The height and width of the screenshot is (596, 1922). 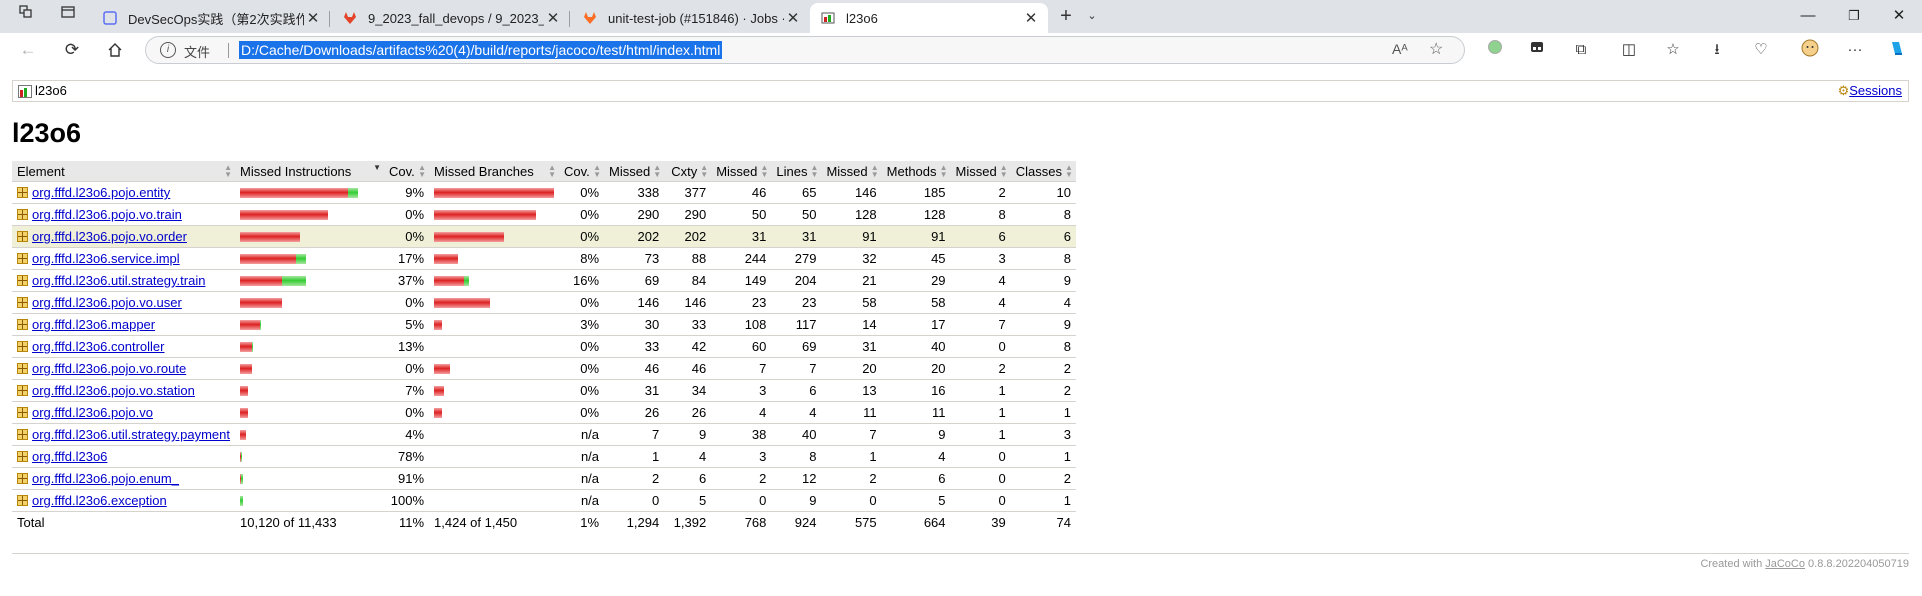 What do you see at coordinates (407, 368) in the screenshot?
I see `instr-cov: 0%` at bounding box center [407, 368].